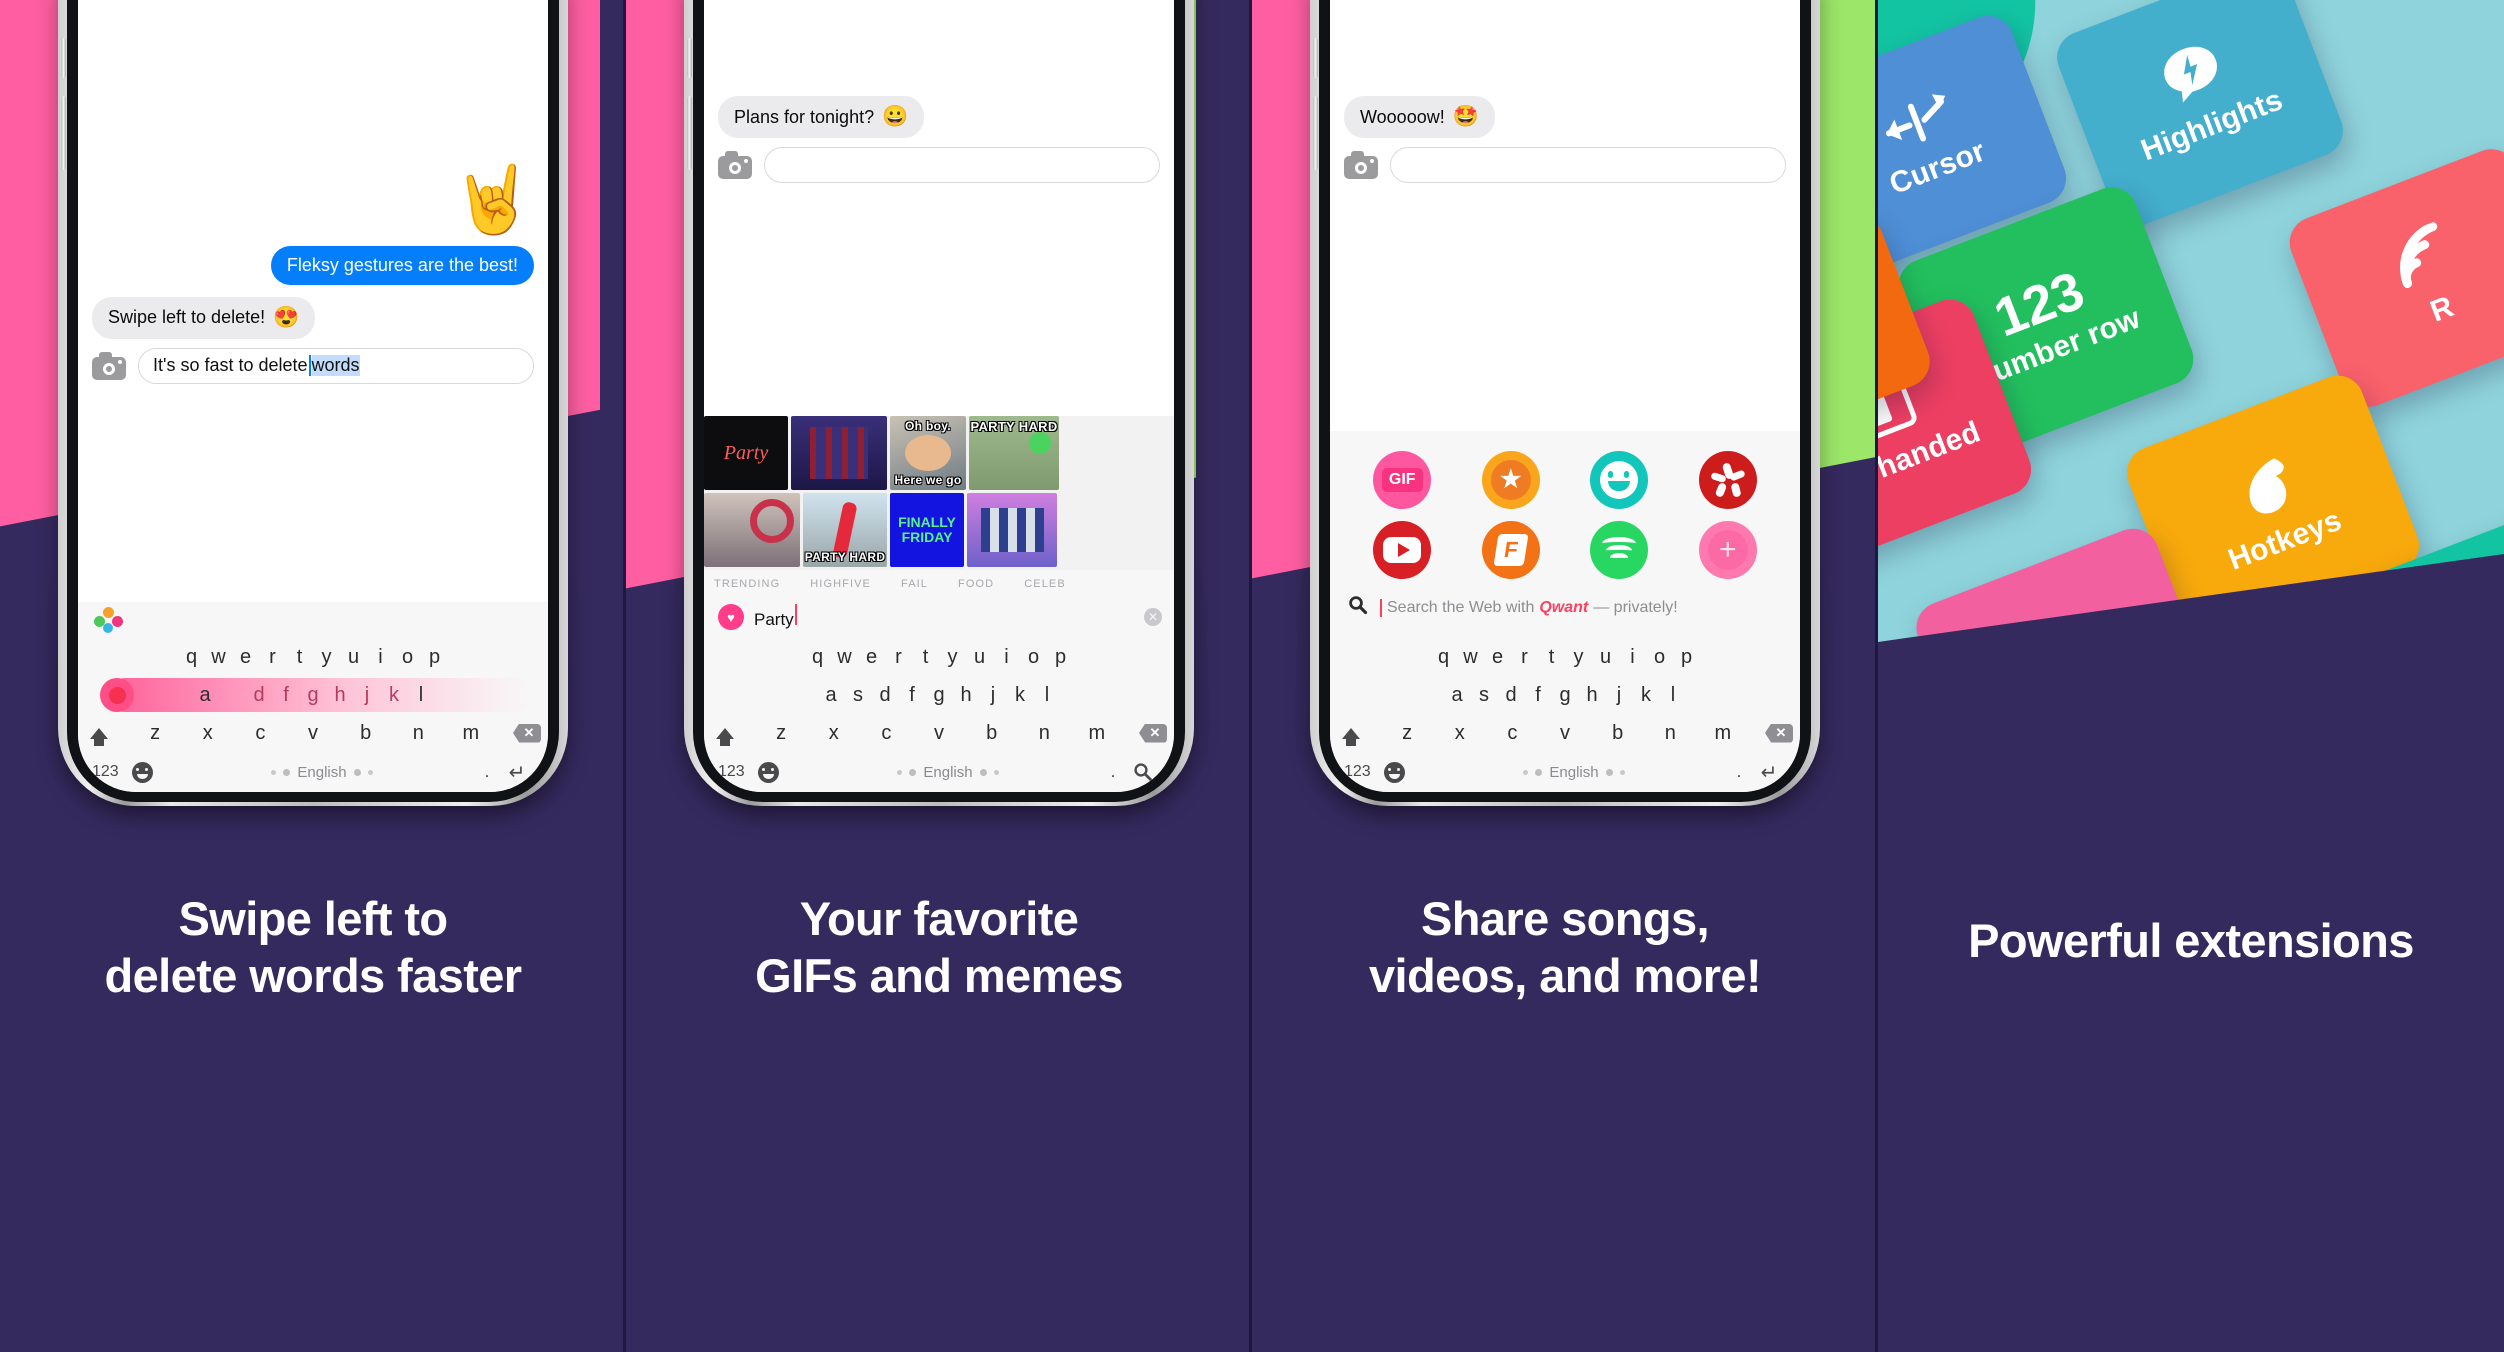  What do you see at coordinates (112, 772) in the screenshot?
I see `numbers-key: 123` at bounding box center [112, 772].